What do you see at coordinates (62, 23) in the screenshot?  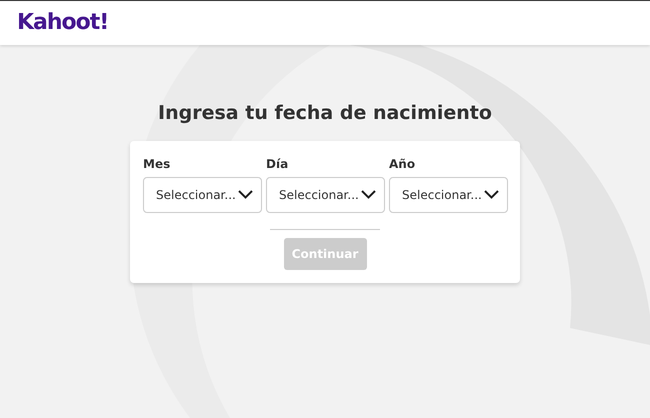 I see `logo: Kahoot!` at bounding box center [62, 23].